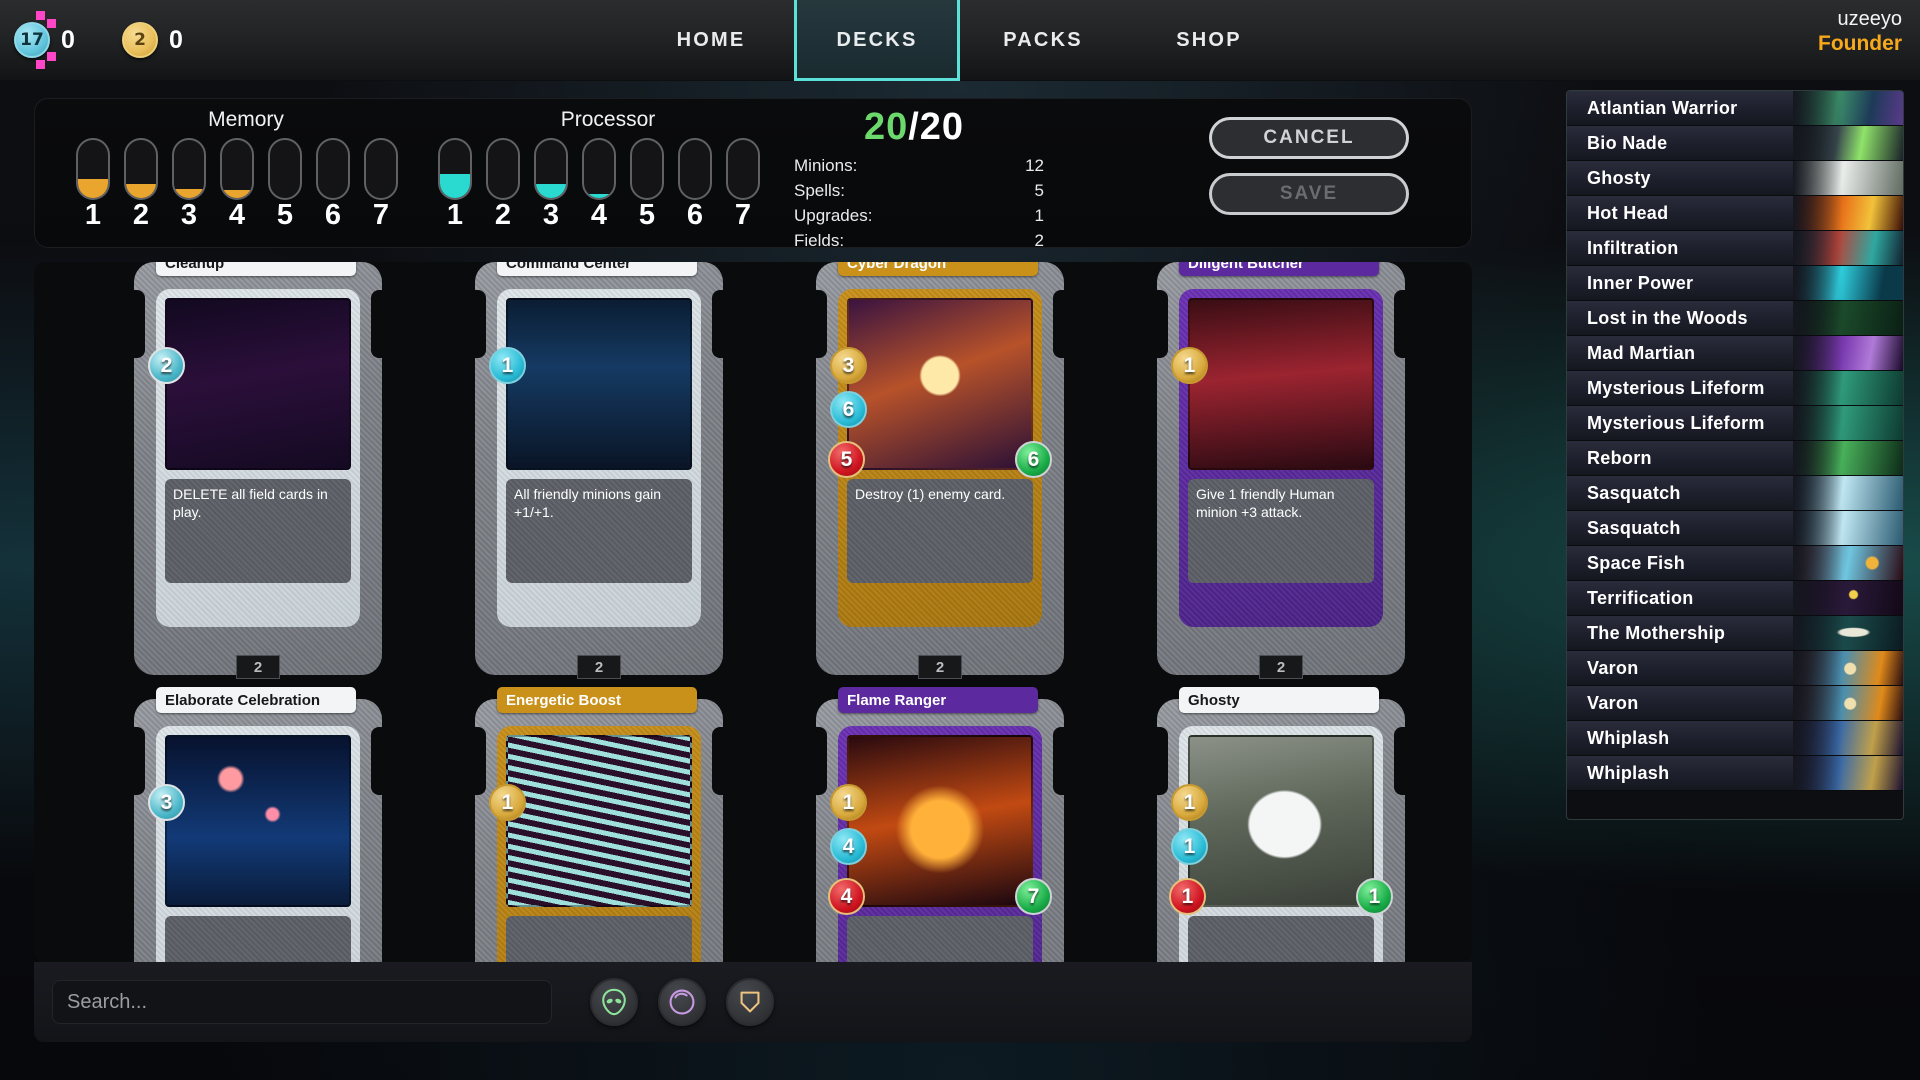 Image resolution: width=1920 pixels, height=1080 pixels. I want to click on health-badge: 1, so click(1374, 896).